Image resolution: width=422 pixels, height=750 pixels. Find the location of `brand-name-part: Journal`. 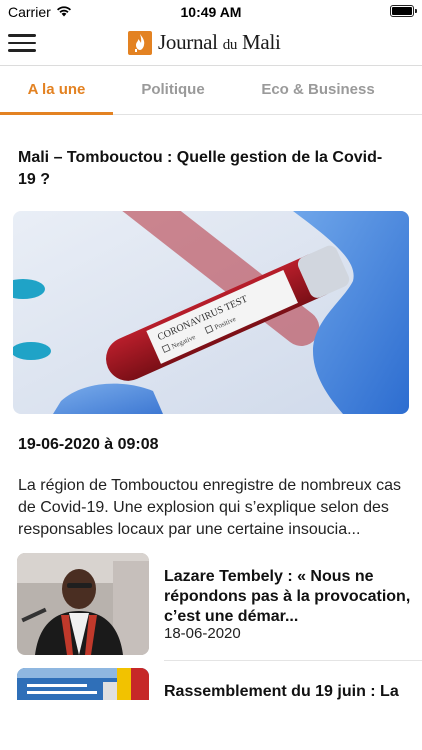

brand-name-part: Journal is located at coordinates (188, 42).